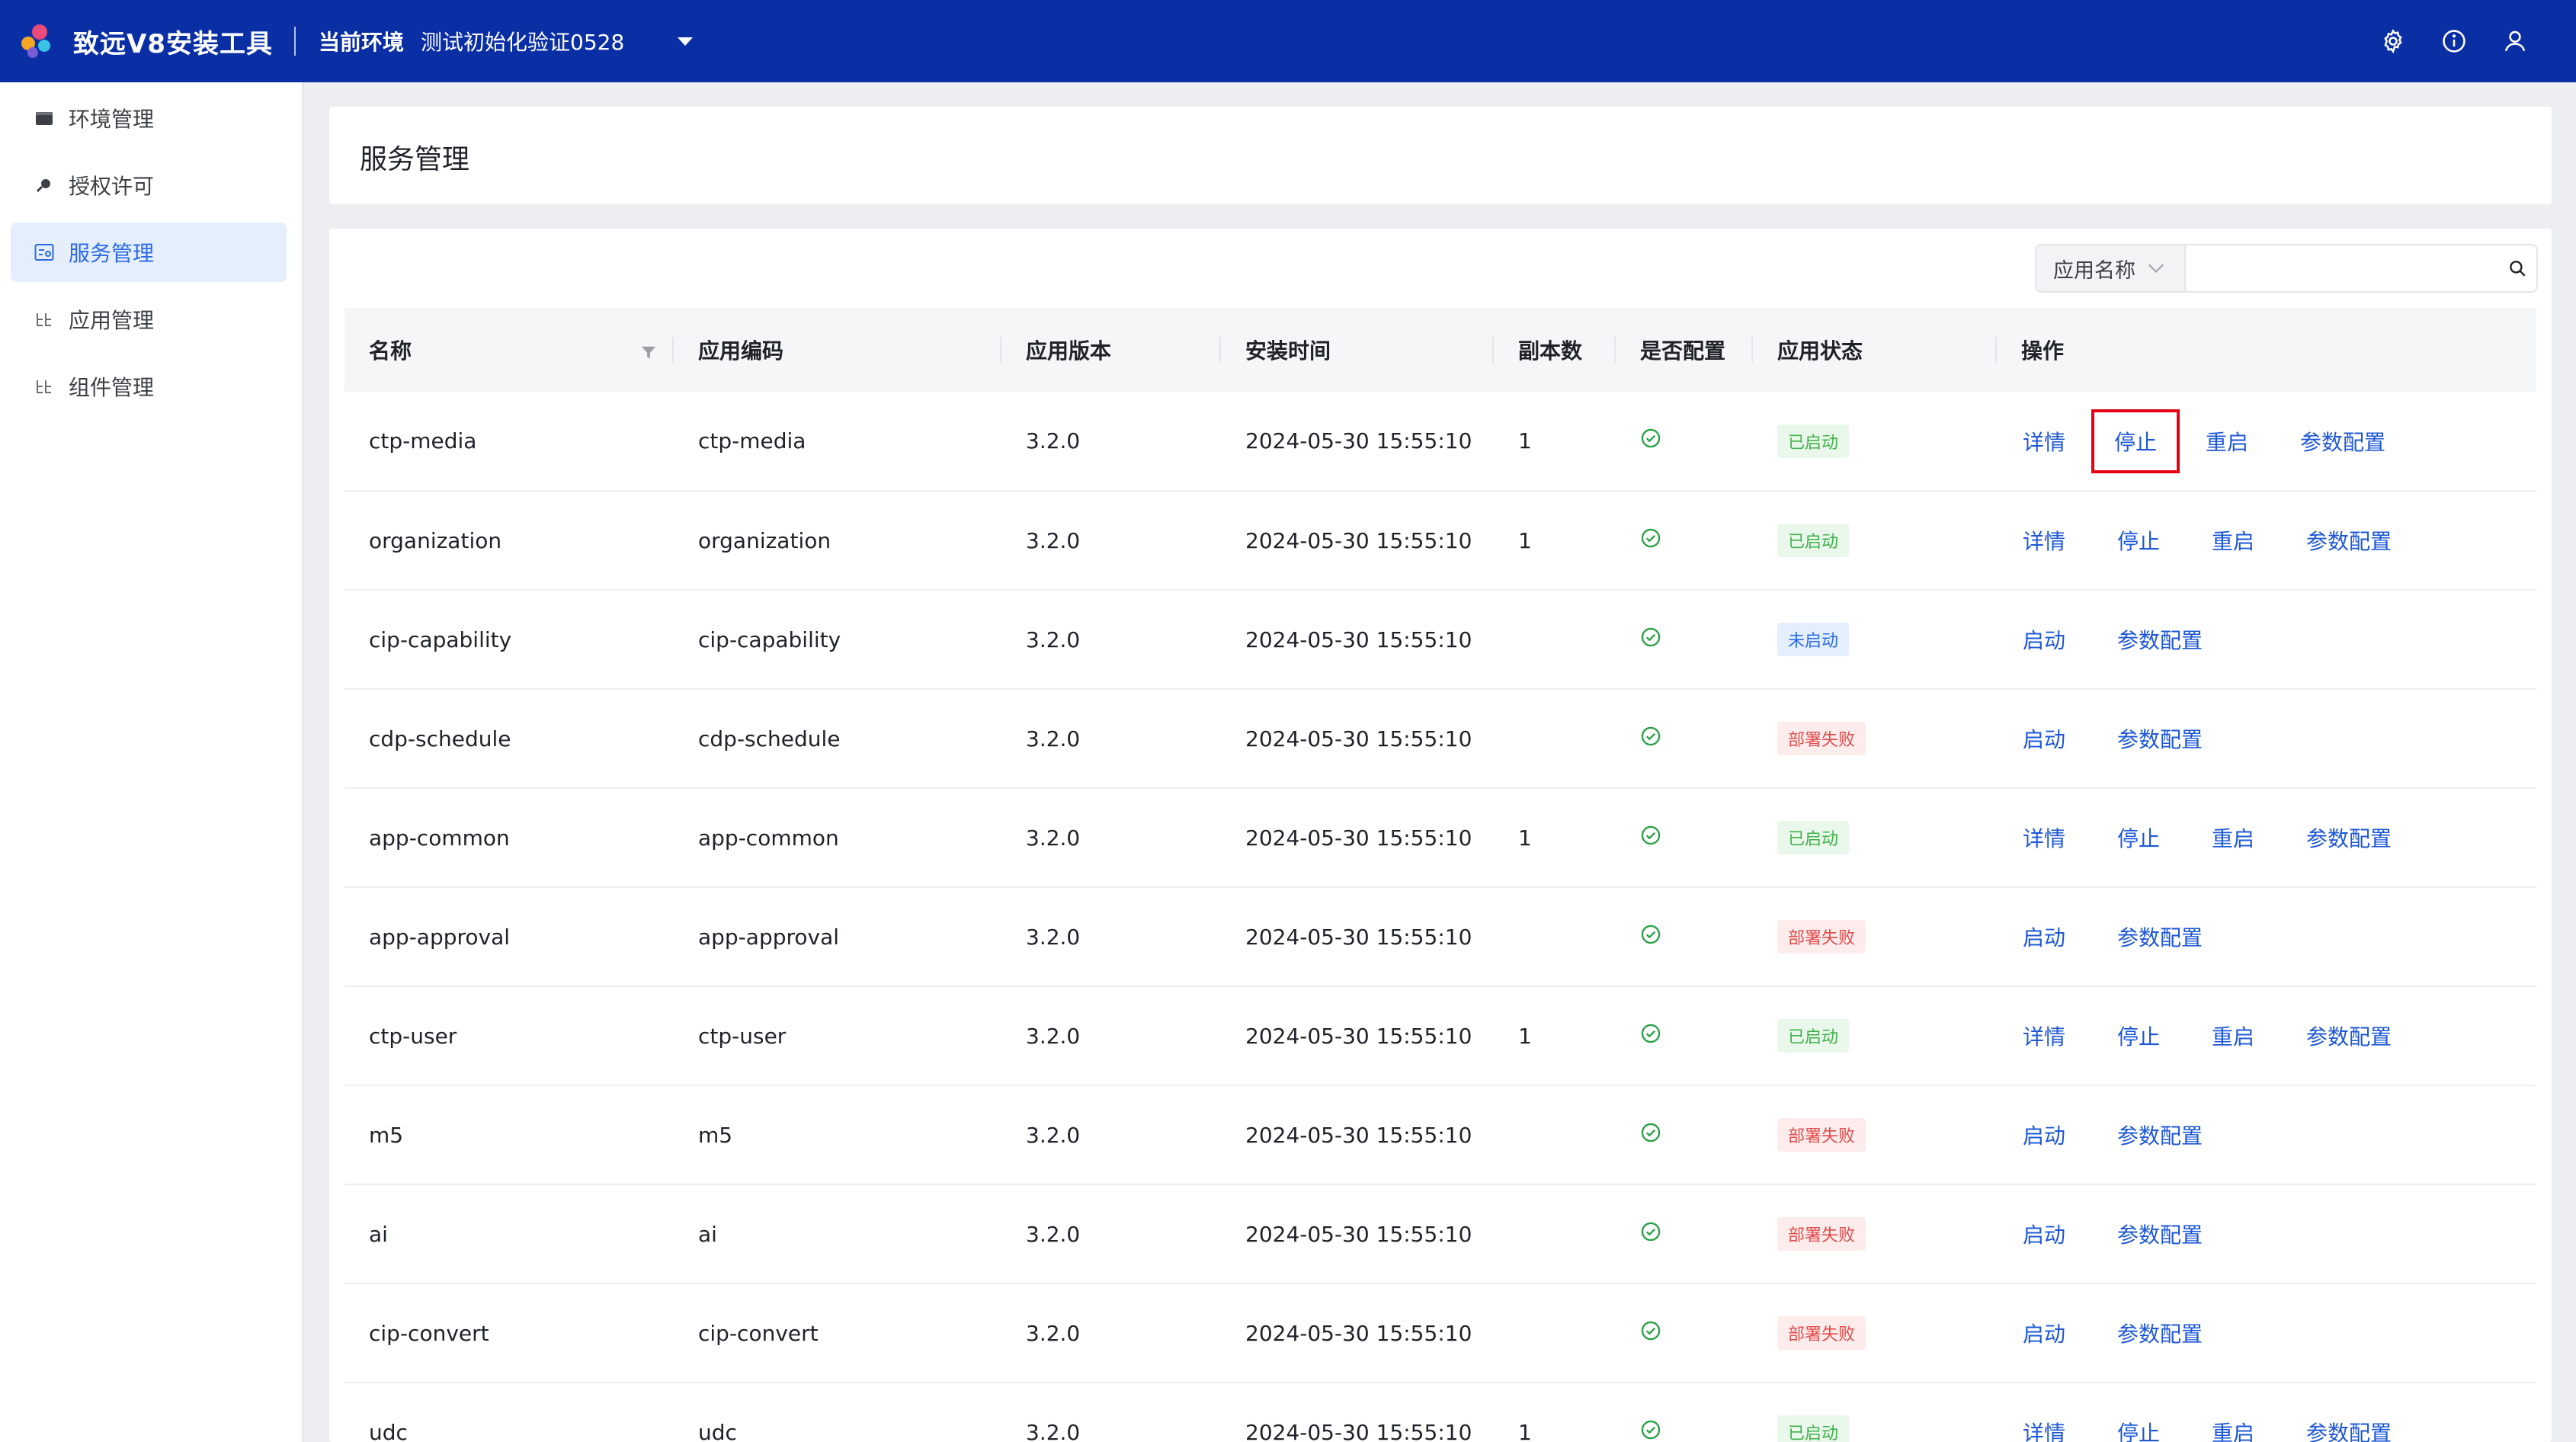 The image size is (2576, 1442). I want to click on table-row: ai ai 3.2.0 2024-05-30 15:55:10 部署失败 启动 参数配置, so click(1440, 1233).